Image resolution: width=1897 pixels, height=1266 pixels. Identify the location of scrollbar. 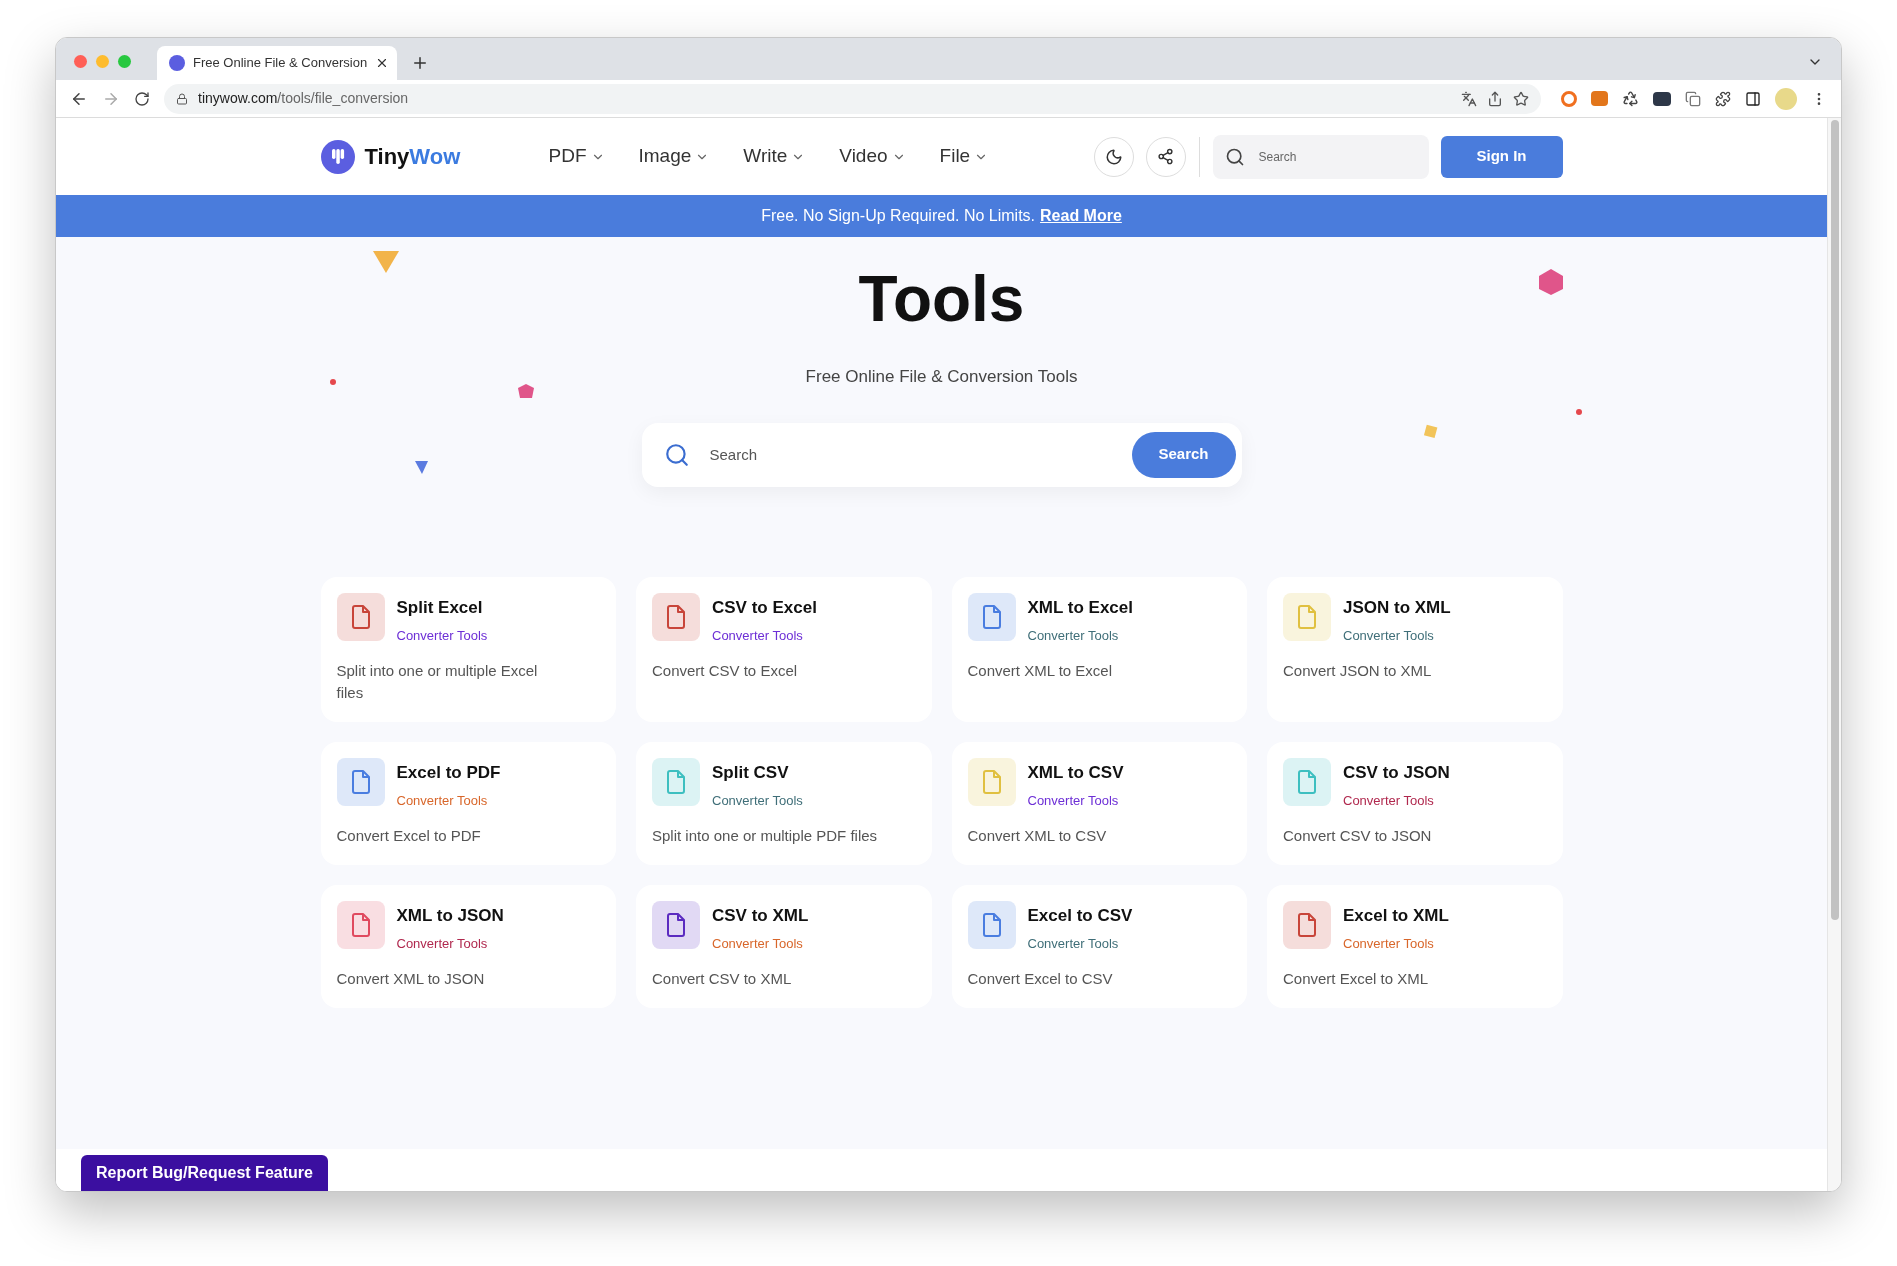
(1834, 654).